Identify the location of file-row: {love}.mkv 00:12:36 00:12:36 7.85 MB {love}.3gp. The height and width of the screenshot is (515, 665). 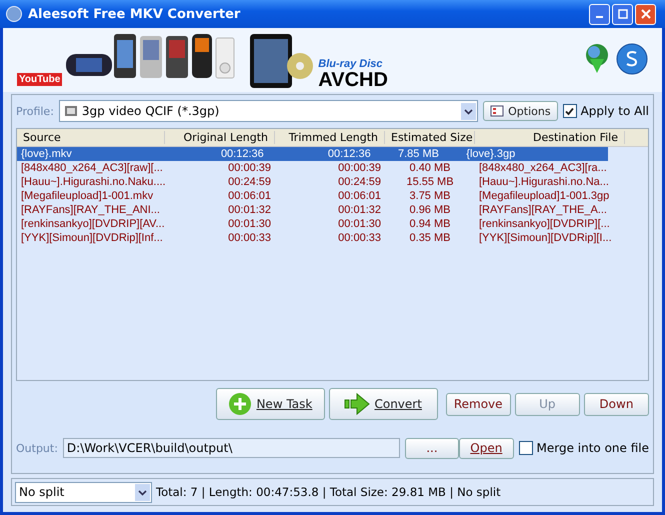
(312, 154).